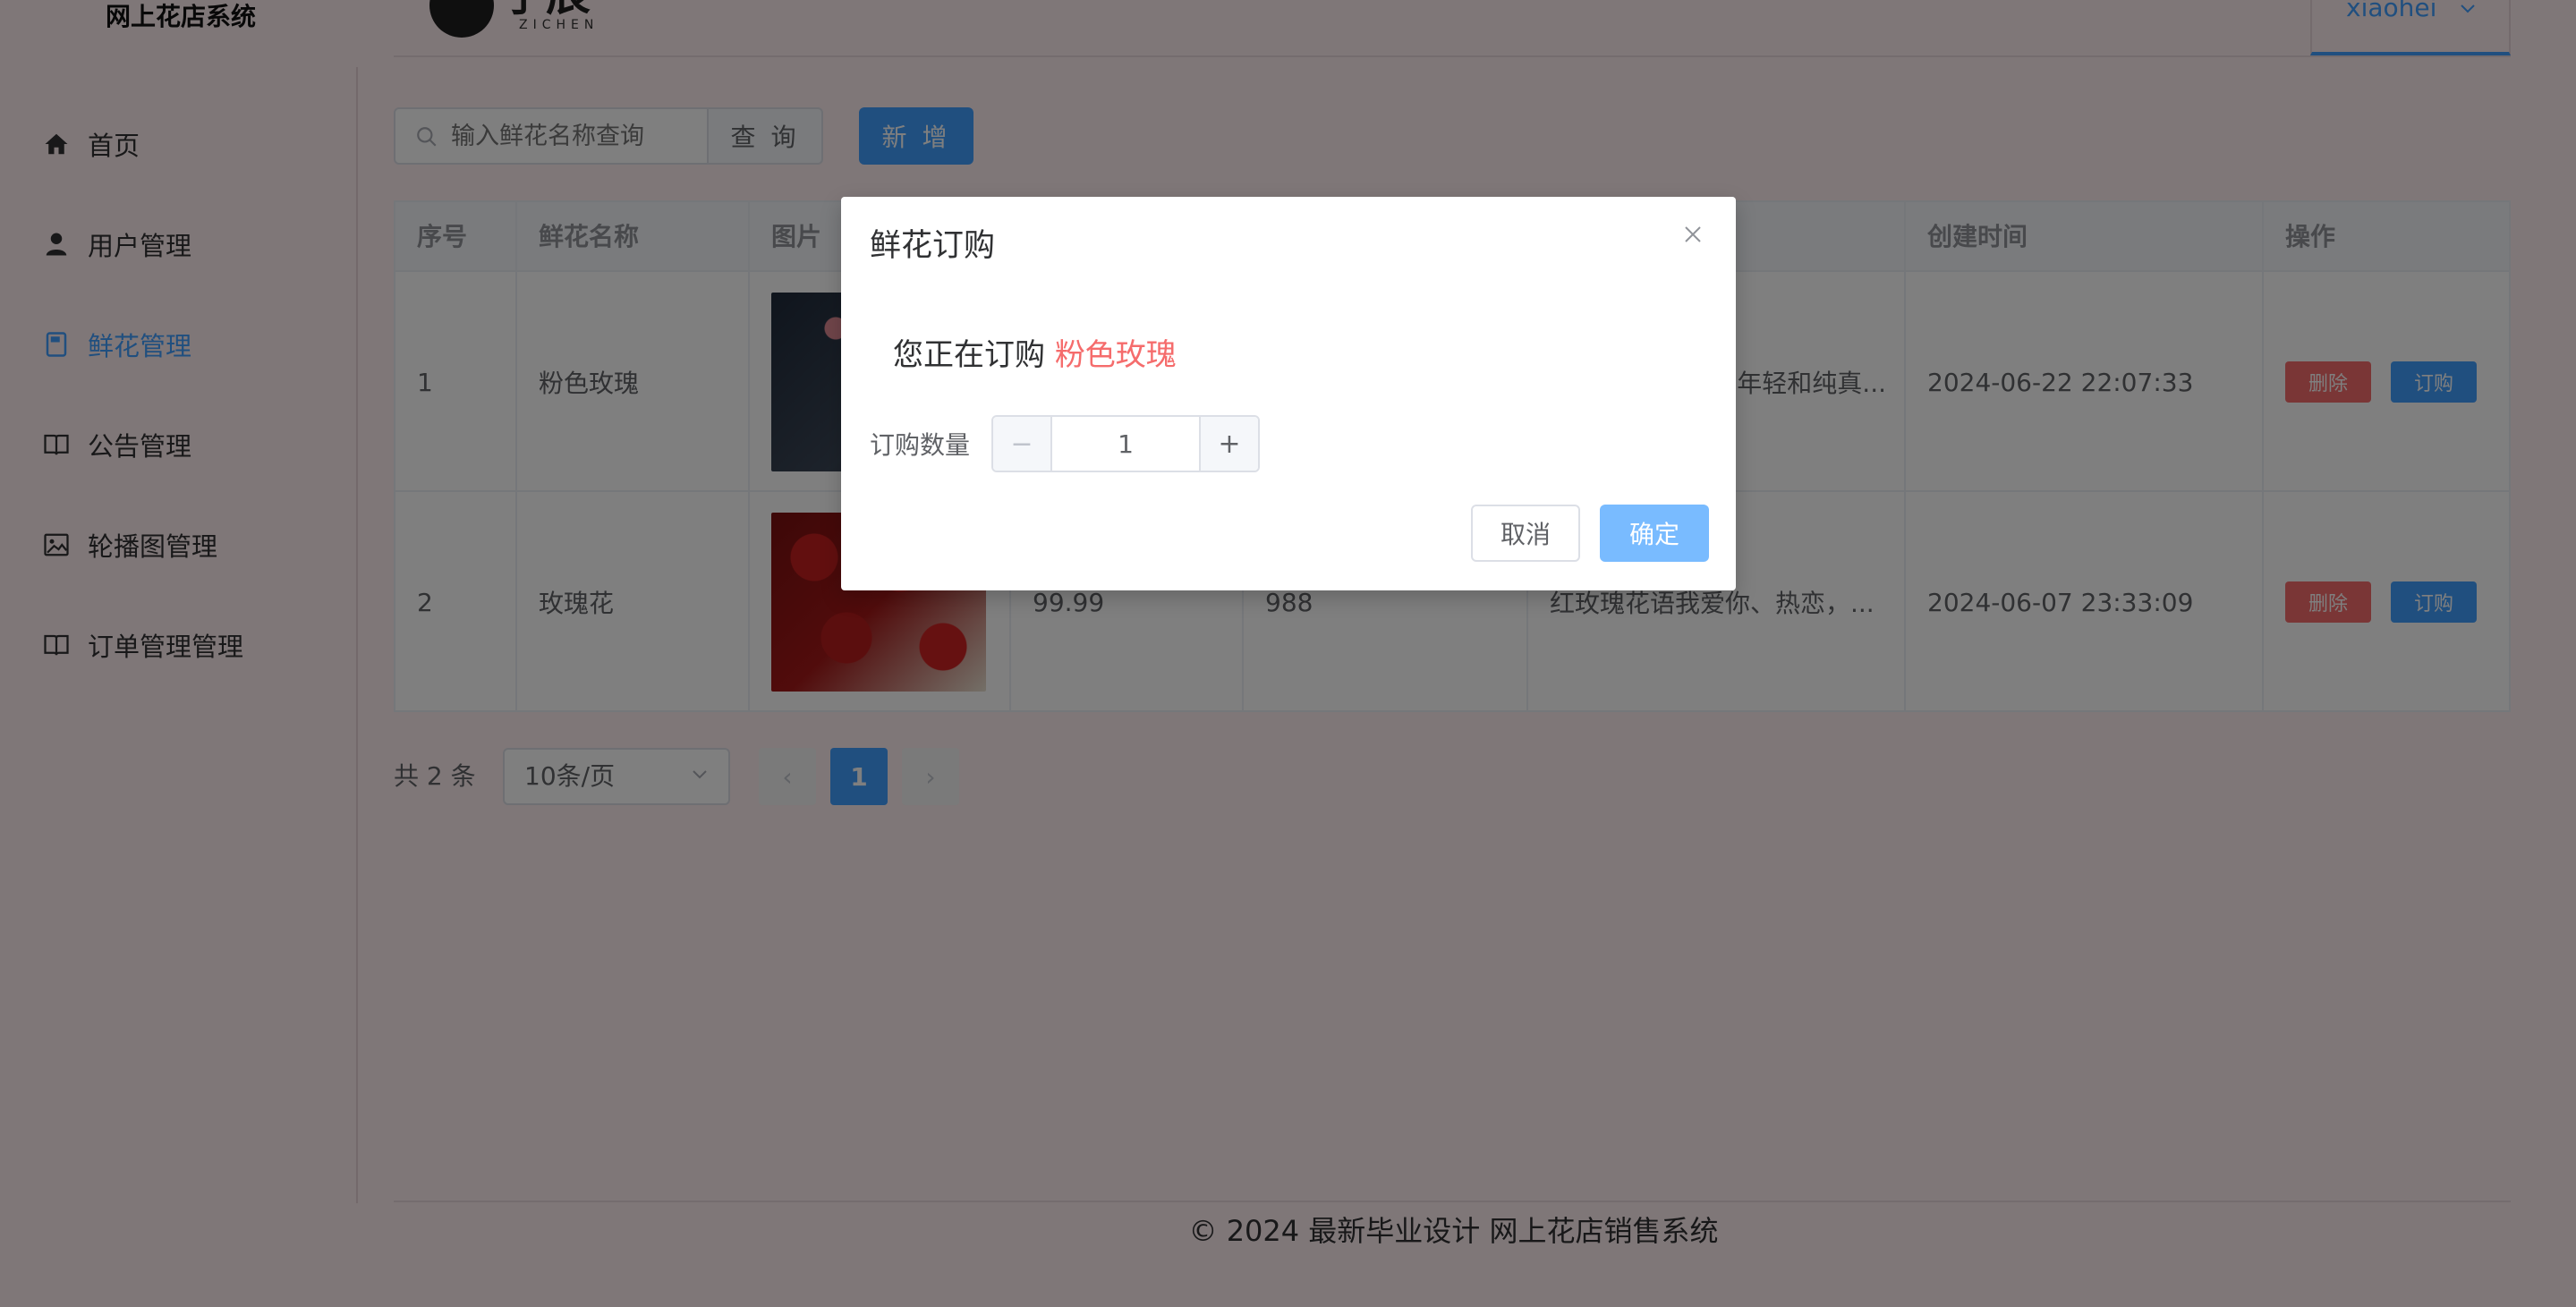 The height and width of the screenshot is (1307, 2576). I want to click on quantity-stepper: − +, so click(1125, 443).